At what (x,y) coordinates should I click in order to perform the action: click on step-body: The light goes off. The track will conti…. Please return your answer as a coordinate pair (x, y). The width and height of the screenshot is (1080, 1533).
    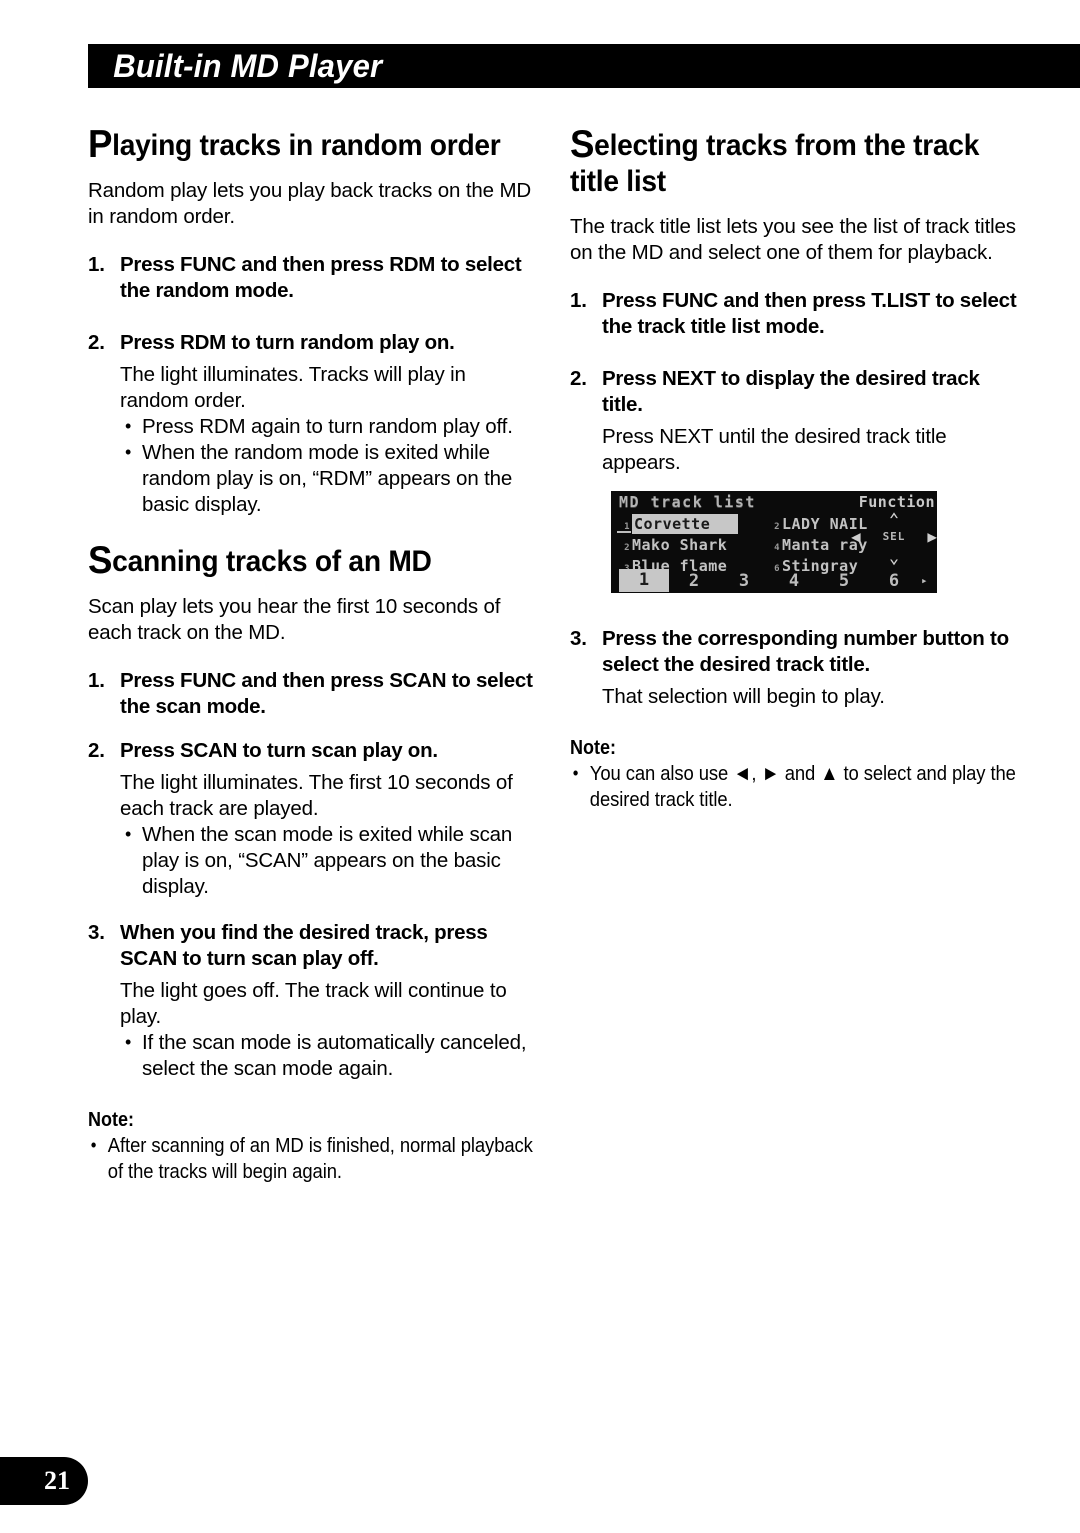
    Looking at the image, I should click on (313, 1003).